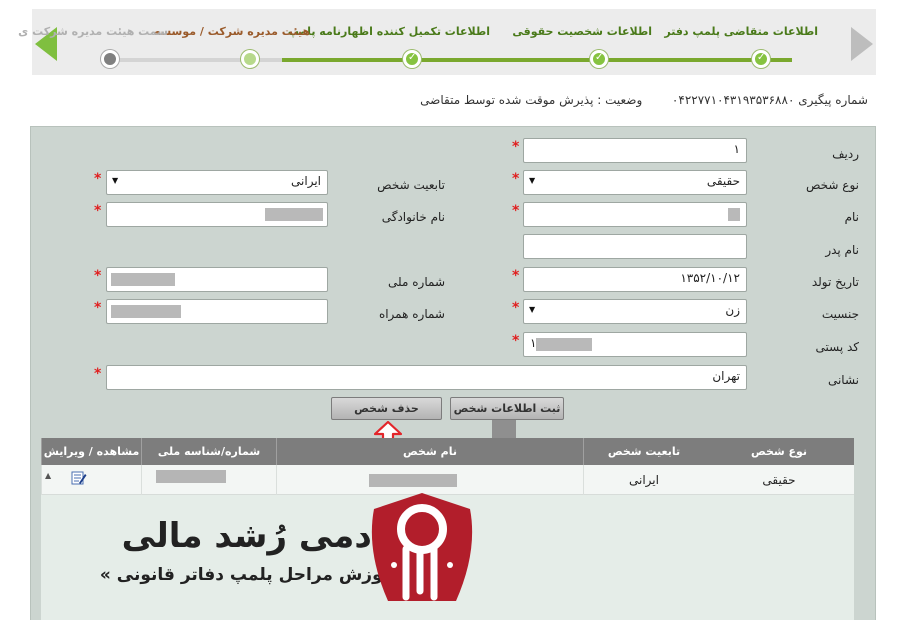 This screenshot has width=898, height=620. I want to click on person-type-label: نوع شخص, so click(832, 185).